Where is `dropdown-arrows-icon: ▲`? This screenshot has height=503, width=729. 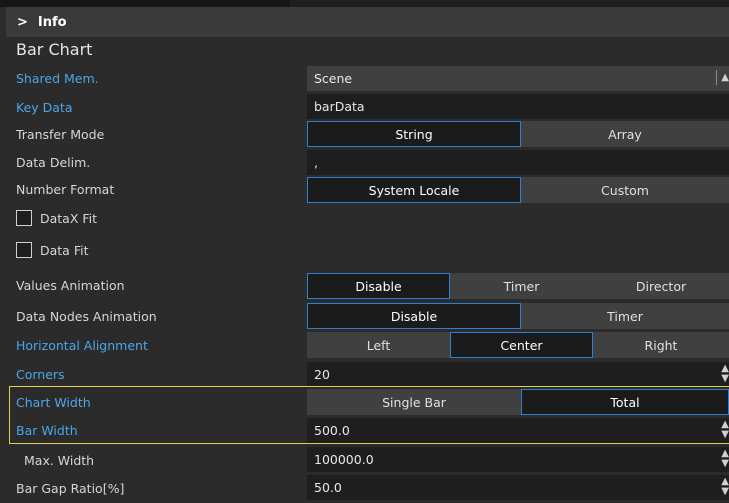
dropdown-arrows-icon: ▲ is located at coordinates (722, 77).